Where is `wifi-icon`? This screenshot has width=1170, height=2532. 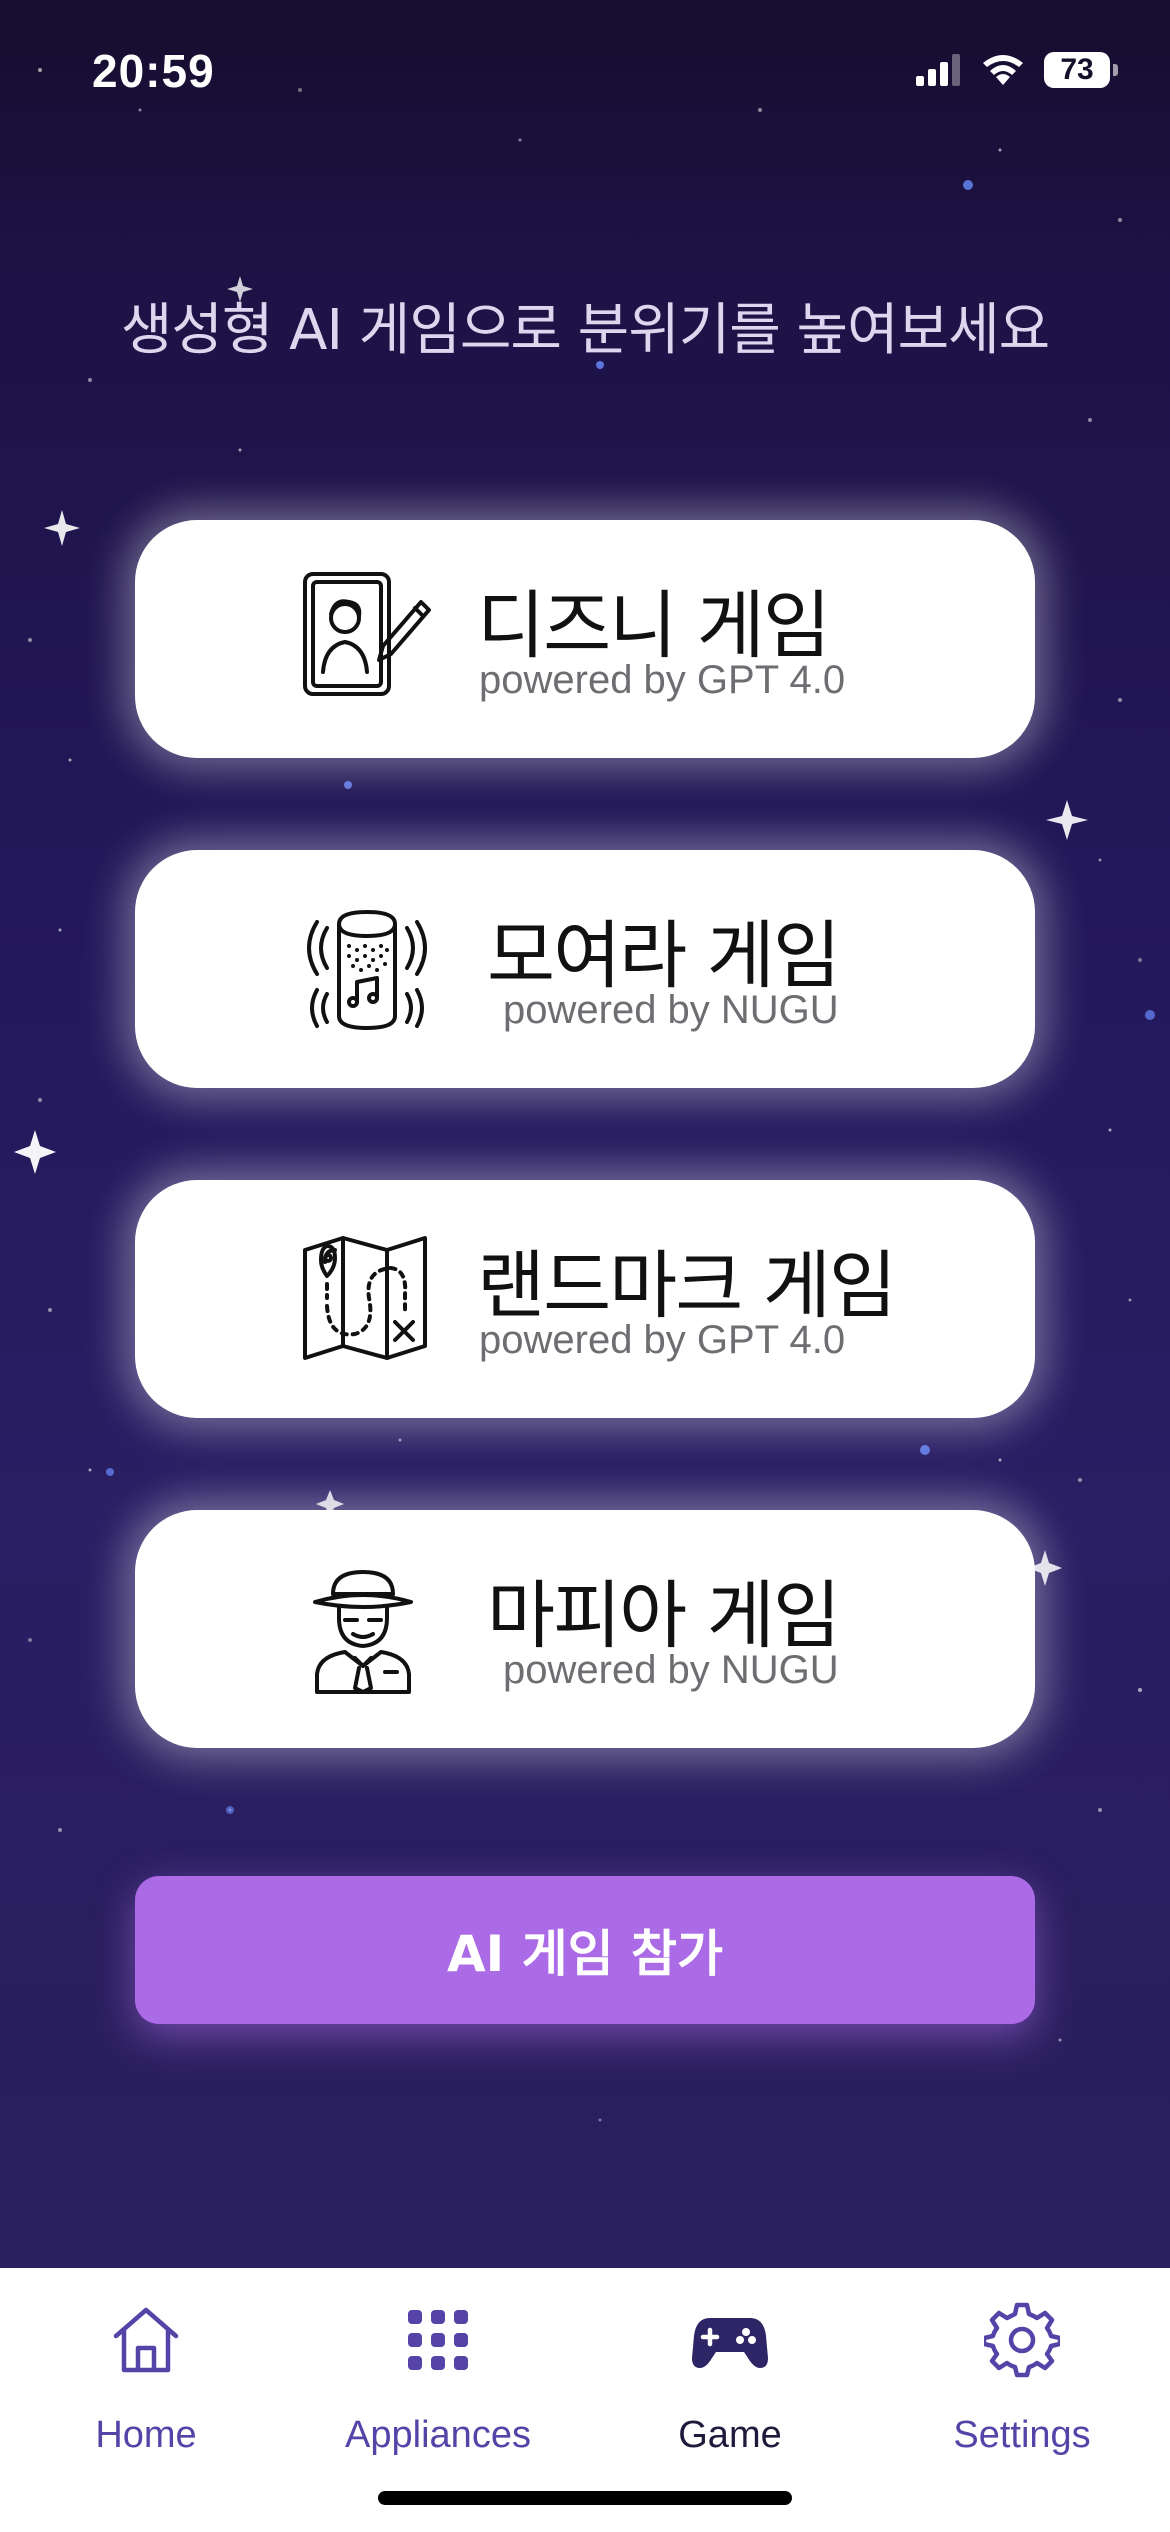
wifi-icon is located at coordinates (1003, 70).